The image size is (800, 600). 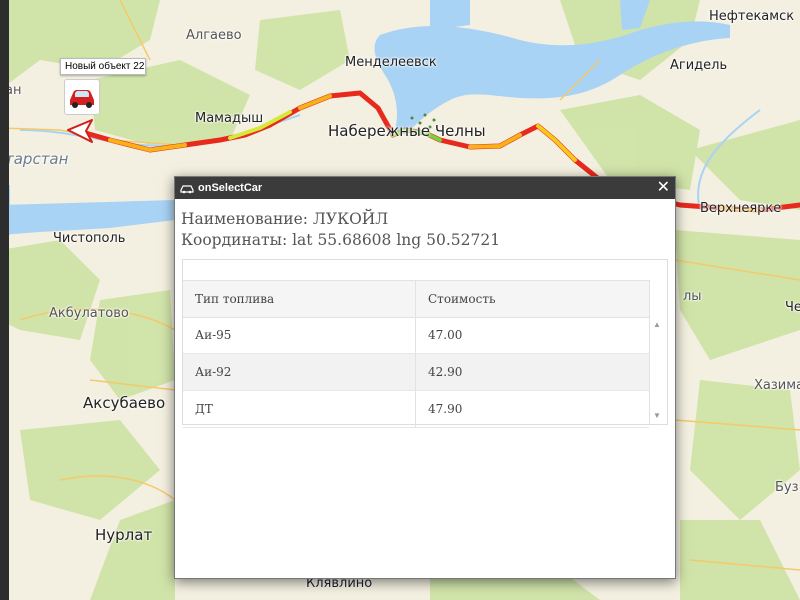 I want to click on table-header: Тип топлива Стоимость, so click(x=416, y=299).